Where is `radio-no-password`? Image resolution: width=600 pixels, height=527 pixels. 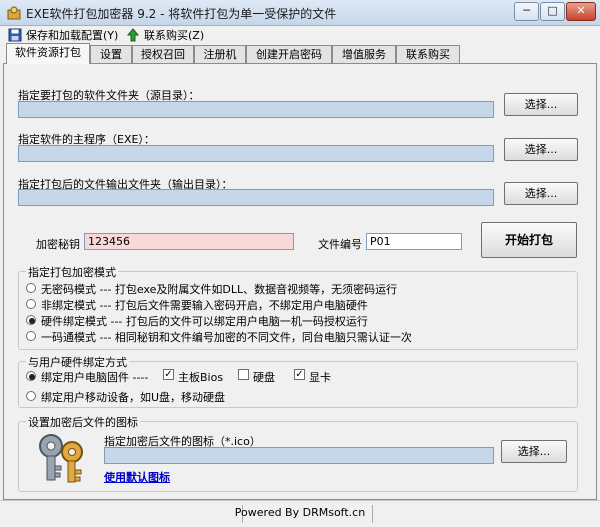
radio-no-password is located at coordinates (31, 288).